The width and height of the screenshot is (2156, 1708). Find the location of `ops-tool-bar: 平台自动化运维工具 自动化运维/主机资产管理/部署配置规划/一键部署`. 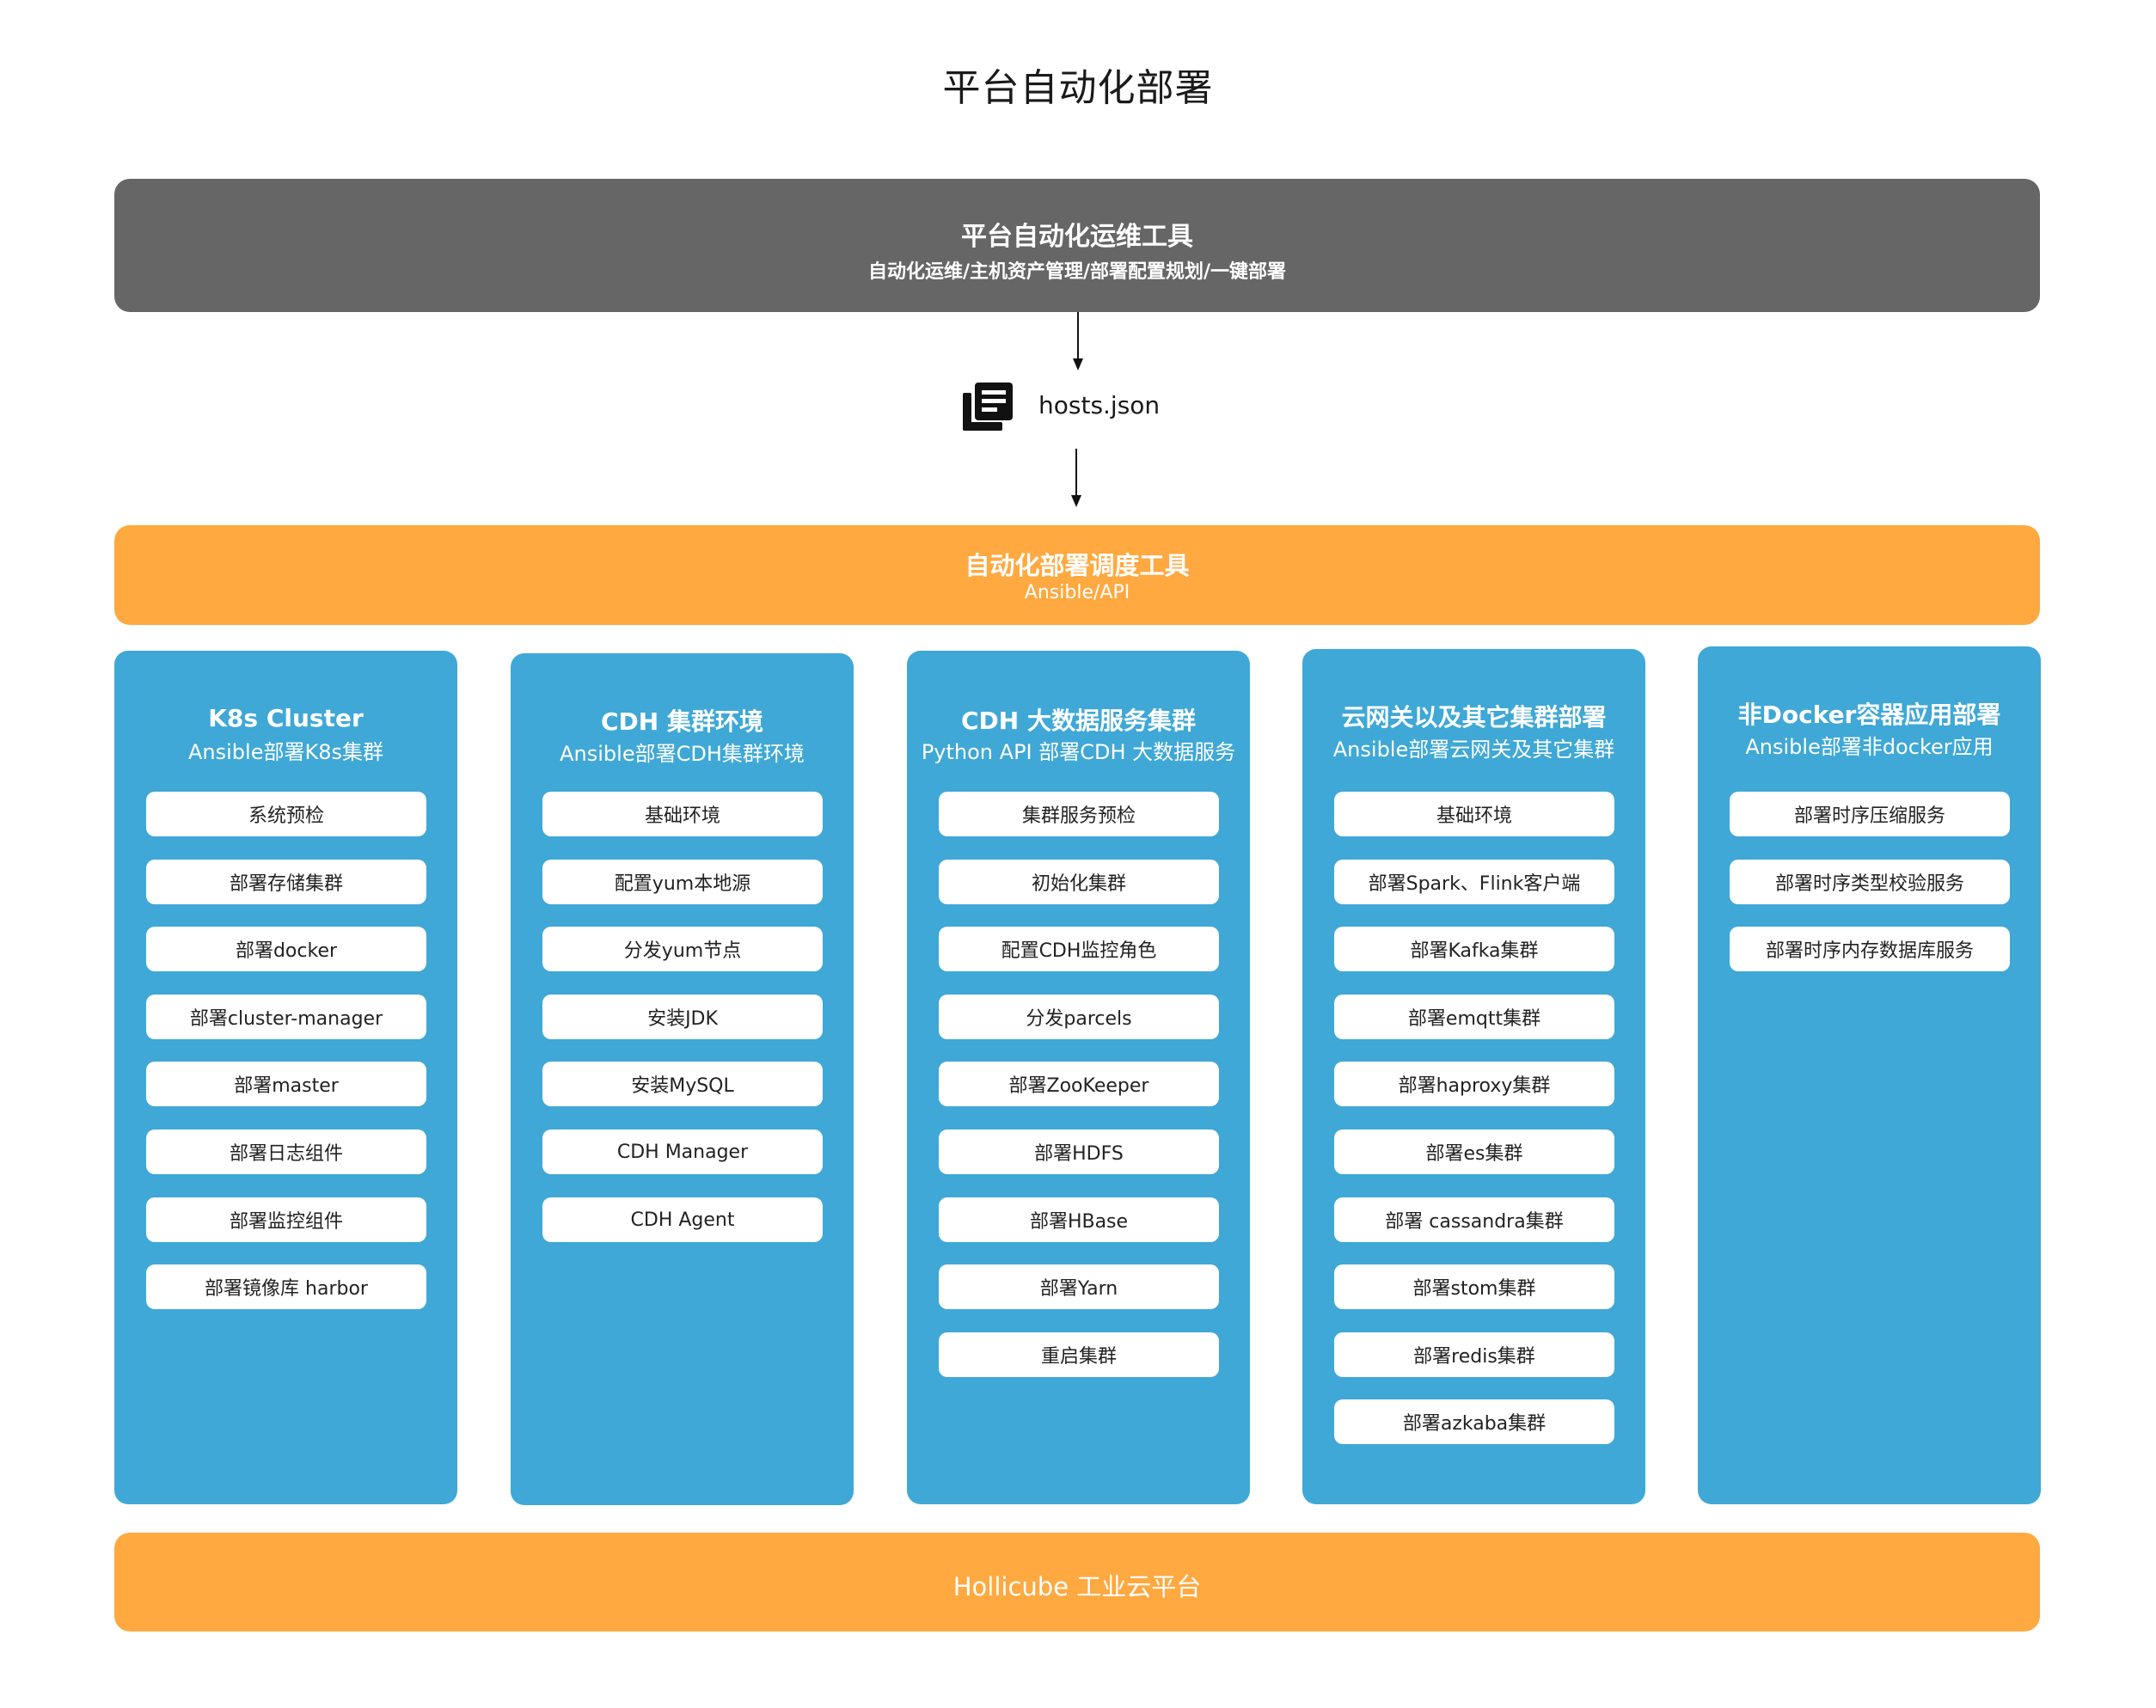

ops-tool-bar: 平台自动化运维工具 自动化运维/主机资产管理/部署配置规划/一键部署 is located at coordinates (1077, 245).